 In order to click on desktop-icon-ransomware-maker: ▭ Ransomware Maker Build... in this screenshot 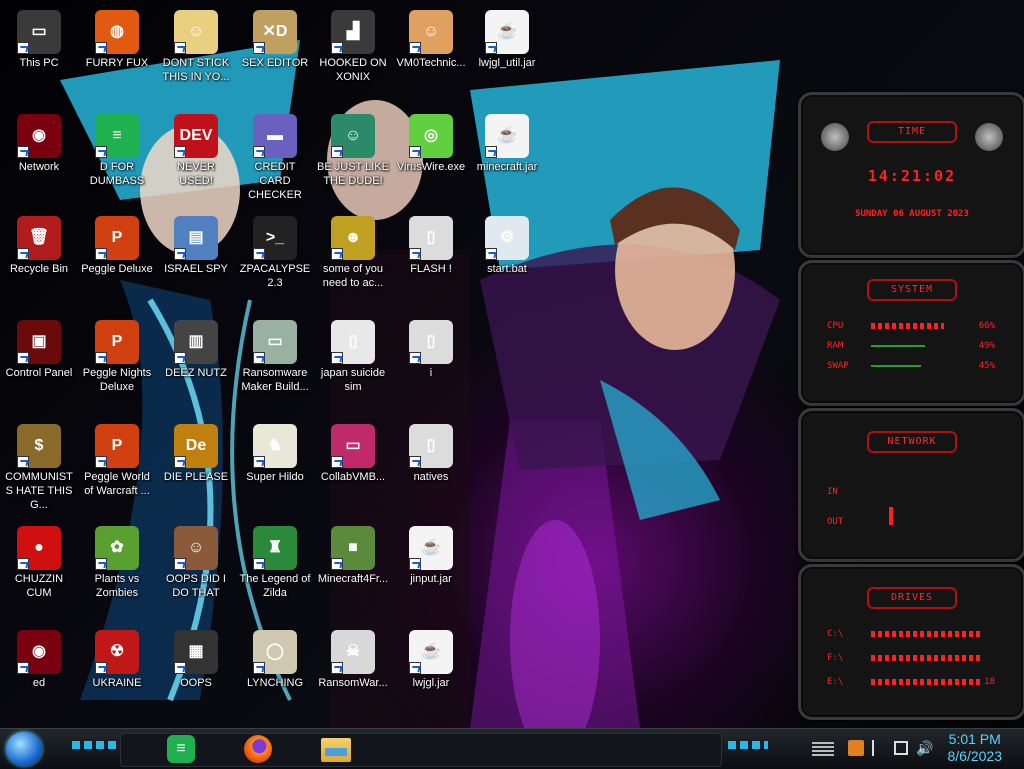, I will do `click(275, 354)`.